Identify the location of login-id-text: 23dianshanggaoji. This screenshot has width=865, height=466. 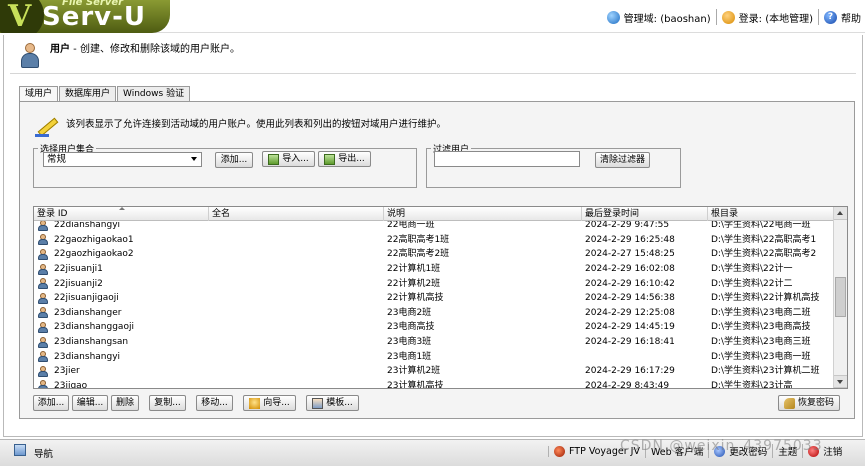
(94, 327).